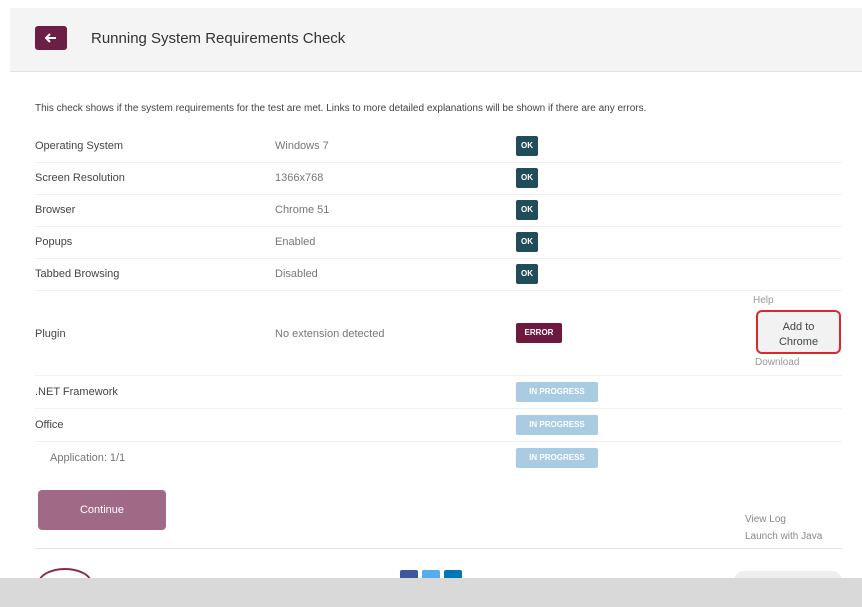  What do you see at coordinates (539, 333) in the screenshot?
I see `status-badge-error: ERROR` at bounding box center [539, 333].